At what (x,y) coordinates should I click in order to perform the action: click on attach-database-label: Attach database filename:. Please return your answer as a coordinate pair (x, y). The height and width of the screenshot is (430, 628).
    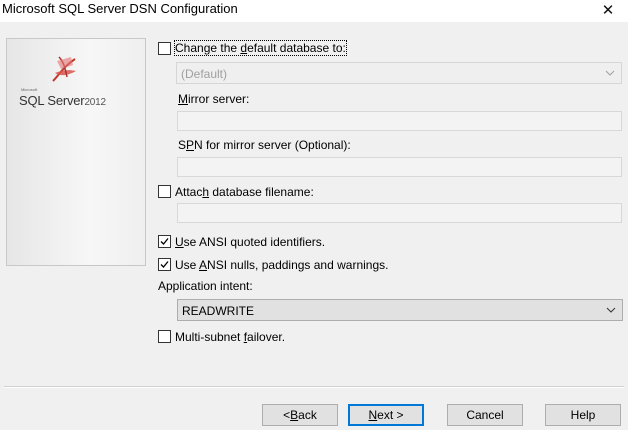
    Looking at the image, I should click on (244, 192).